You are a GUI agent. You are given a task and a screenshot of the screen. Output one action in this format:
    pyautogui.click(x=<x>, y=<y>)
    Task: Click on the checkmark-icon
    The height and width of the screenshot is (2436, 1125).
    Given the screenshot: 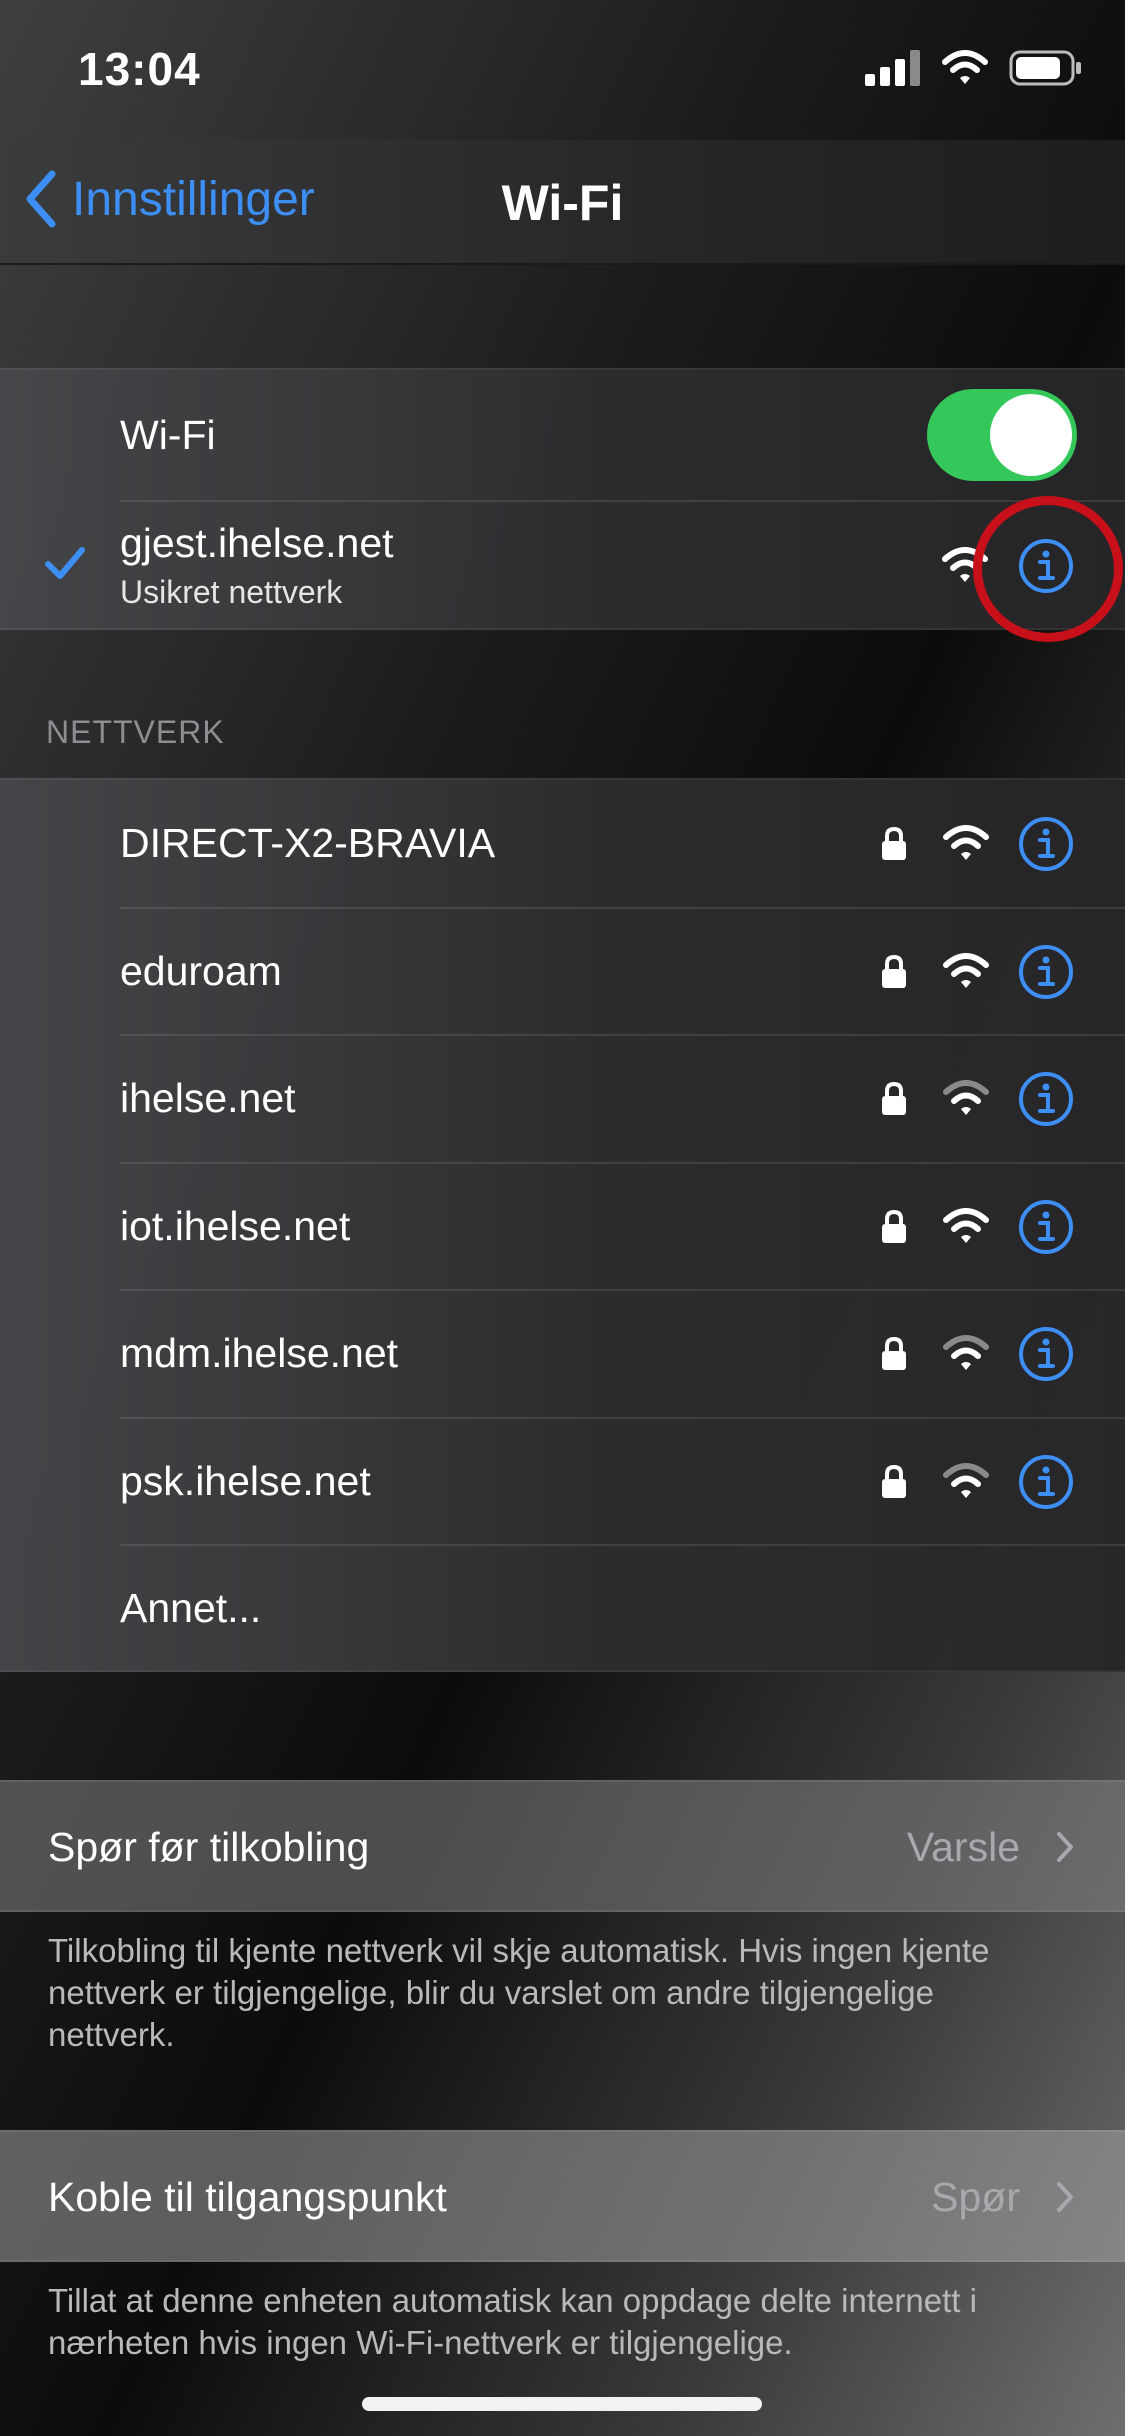 What is the action you would take?
    pyautogui.click(x=65, y=563)
    